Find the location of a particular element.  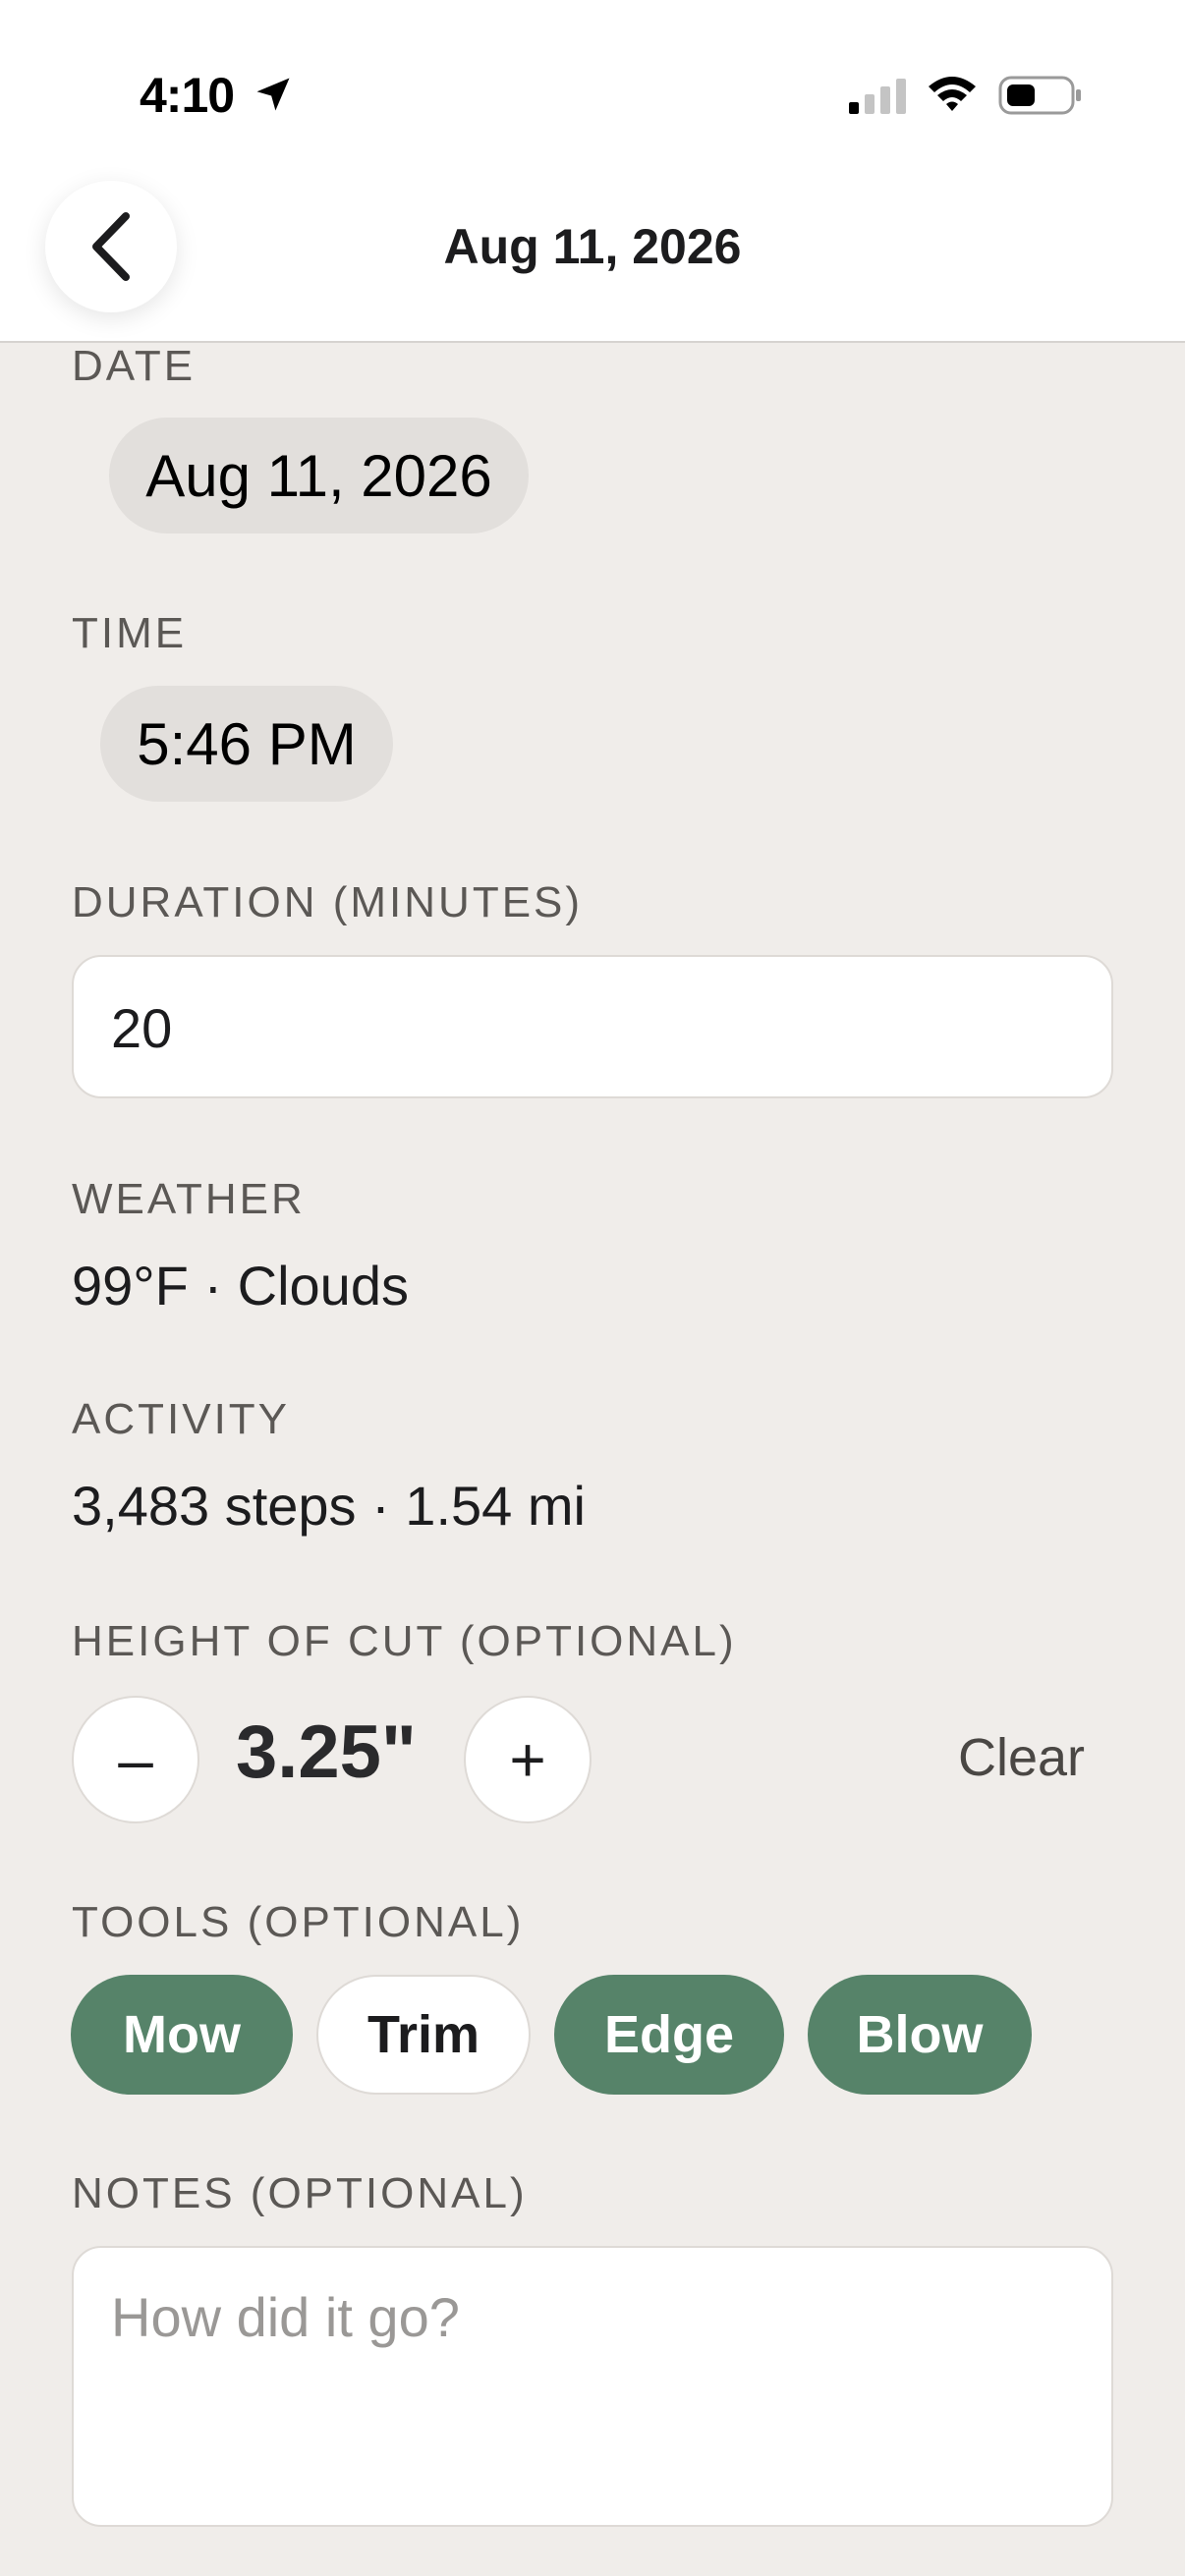

weather-value: 99°F · Clouds is located at coordinates (241, 1285).